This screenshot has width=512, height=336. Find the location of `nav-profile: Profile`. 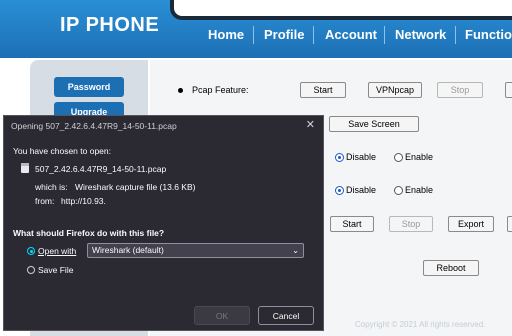

nav-profile: Profile is located at coordinates (284, 34).